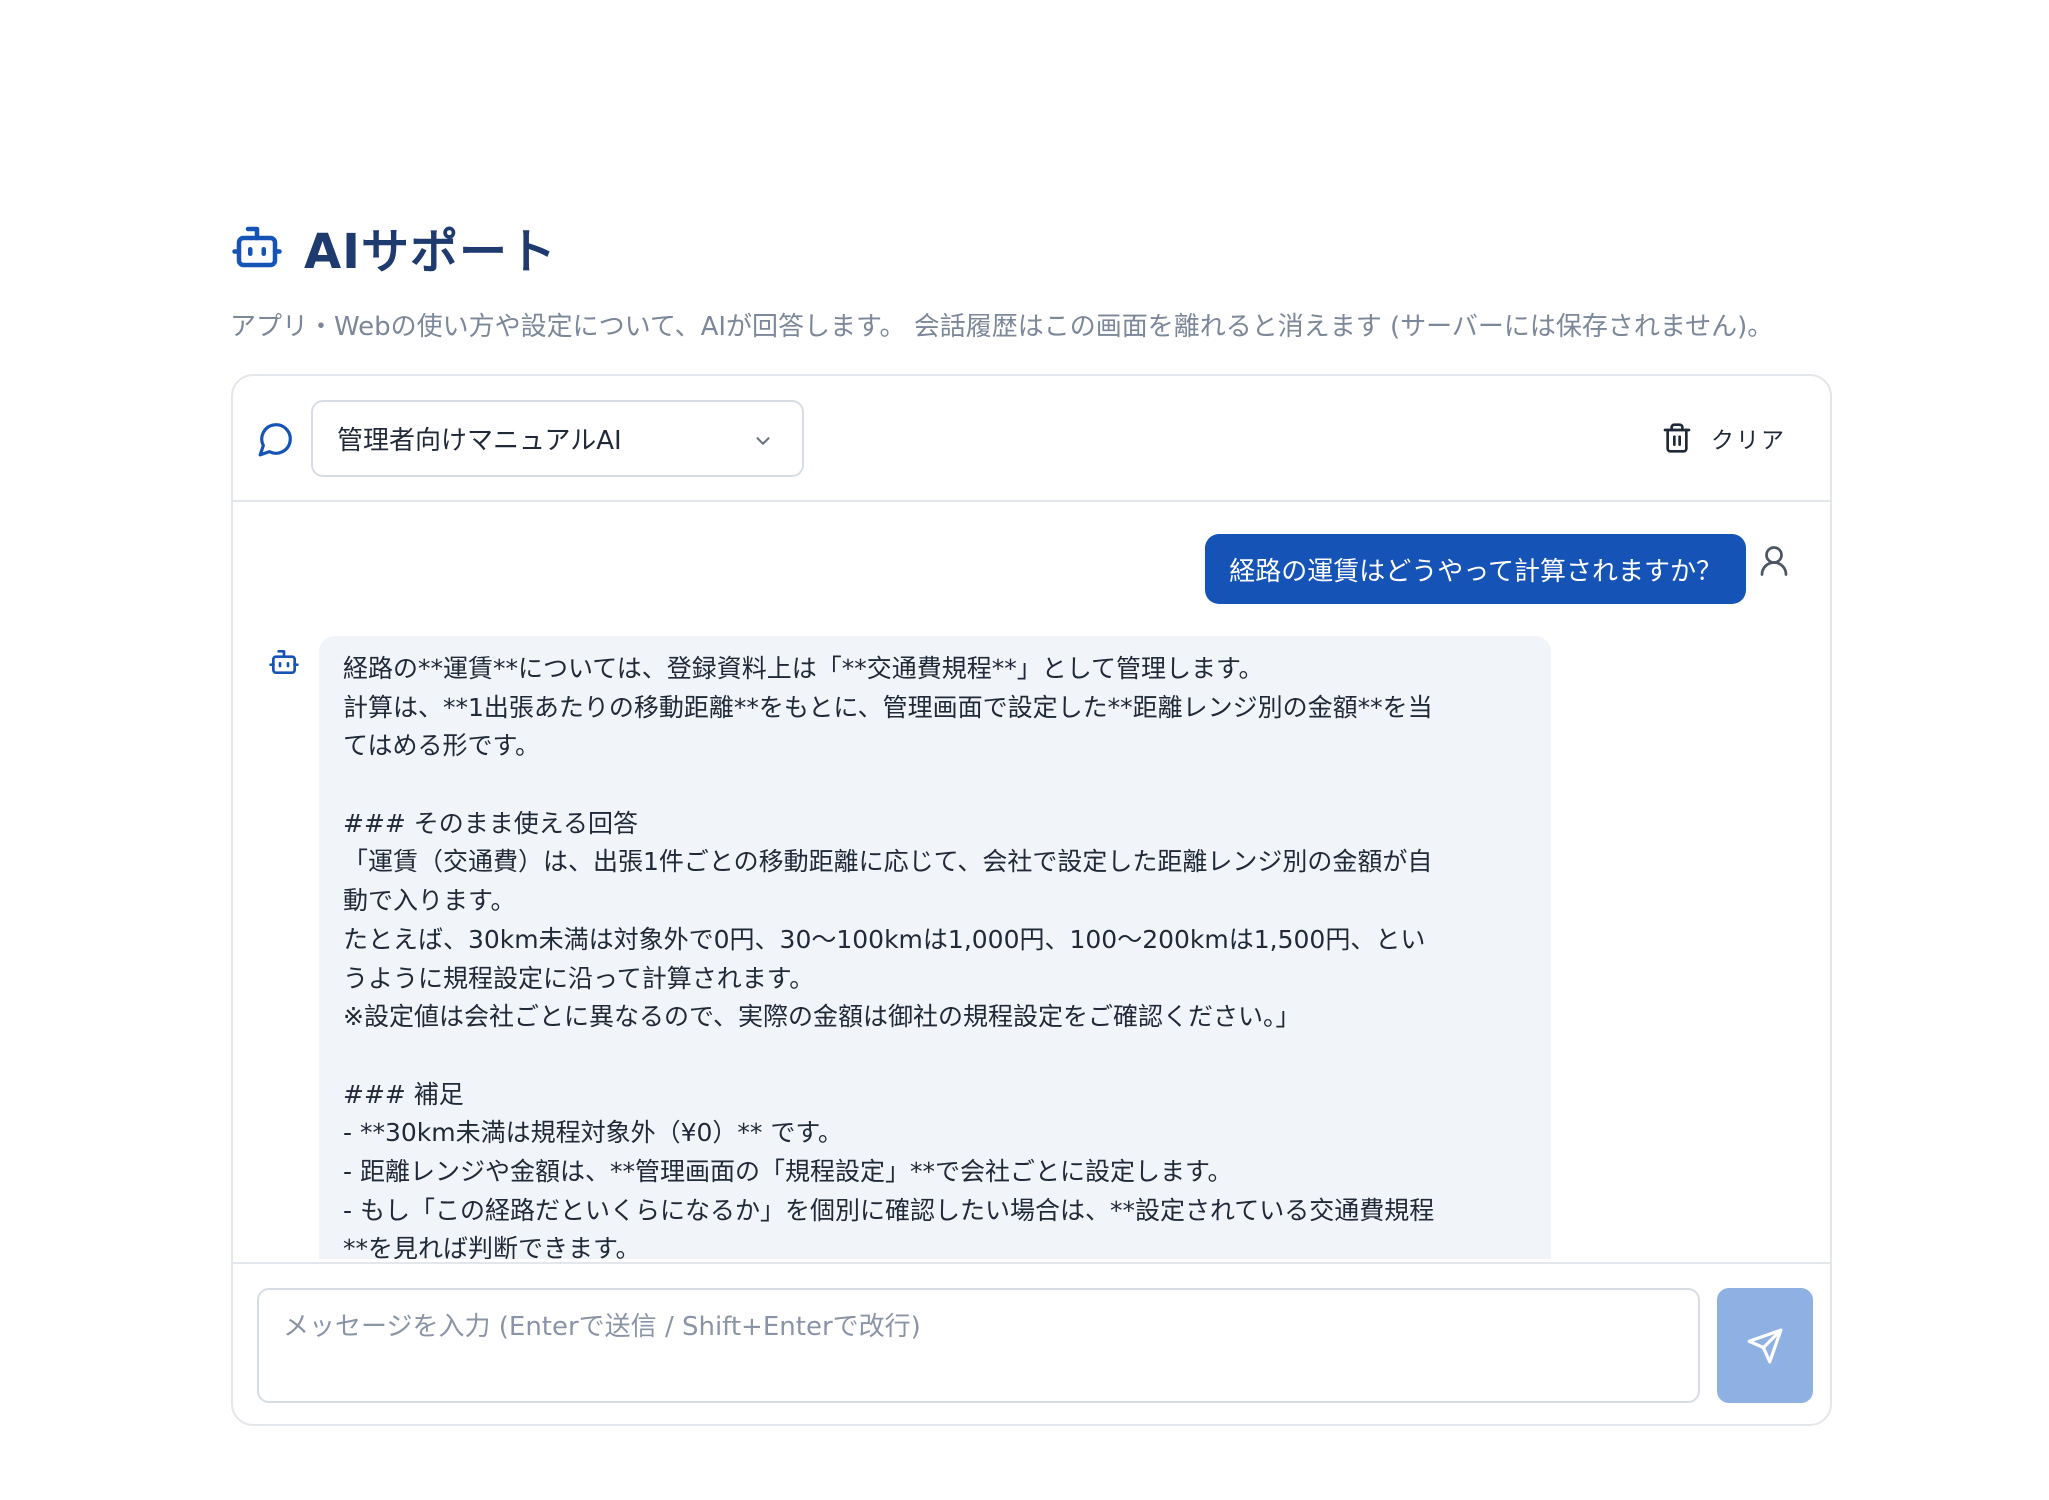 The height and width of the screenshot is (1500, 2049). Describe the element at coordinates (1774, 561) in the screenshot. I see `user-icon` at that location.